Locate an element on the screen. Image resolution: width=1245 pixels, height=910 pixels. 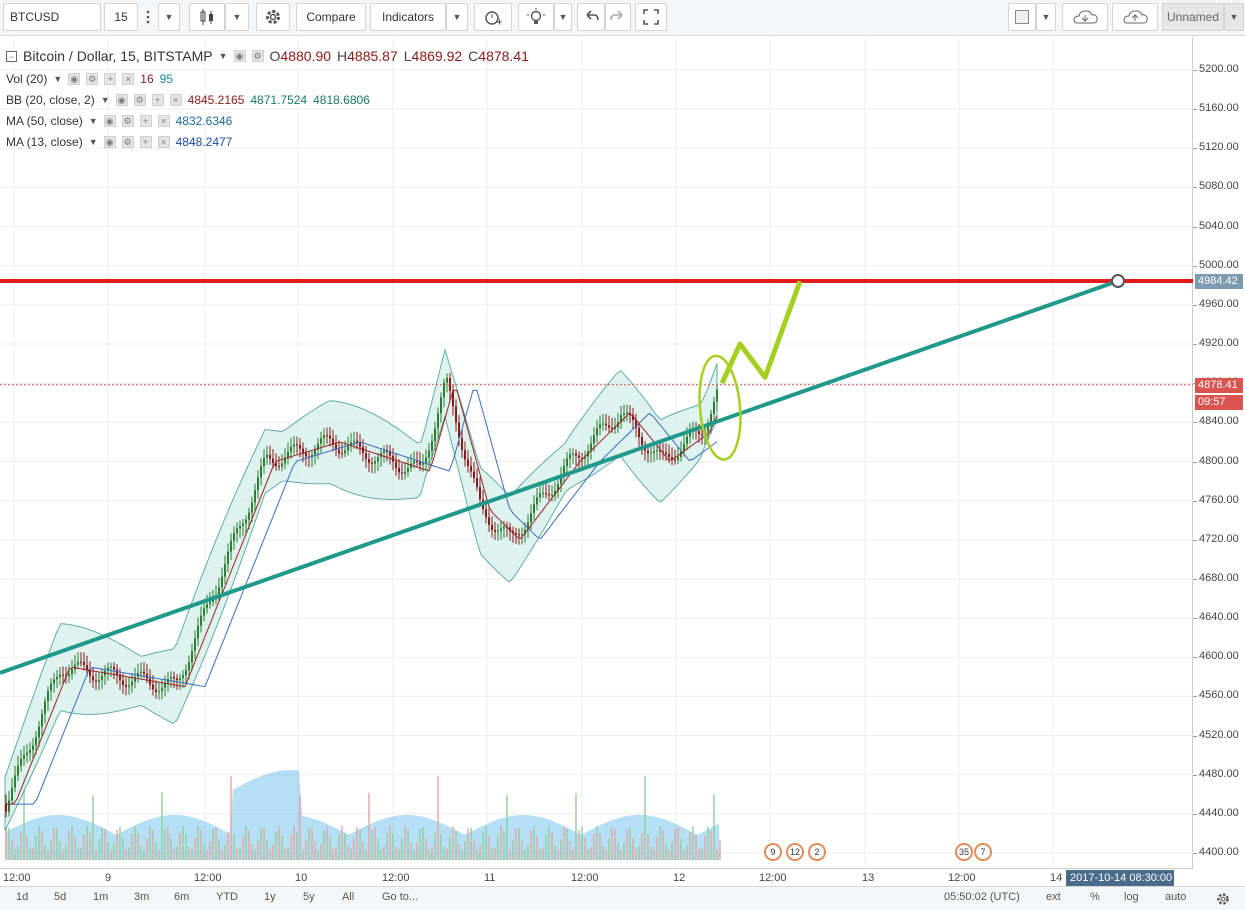
range-1m: 1m is located at coordinates (100, 897).